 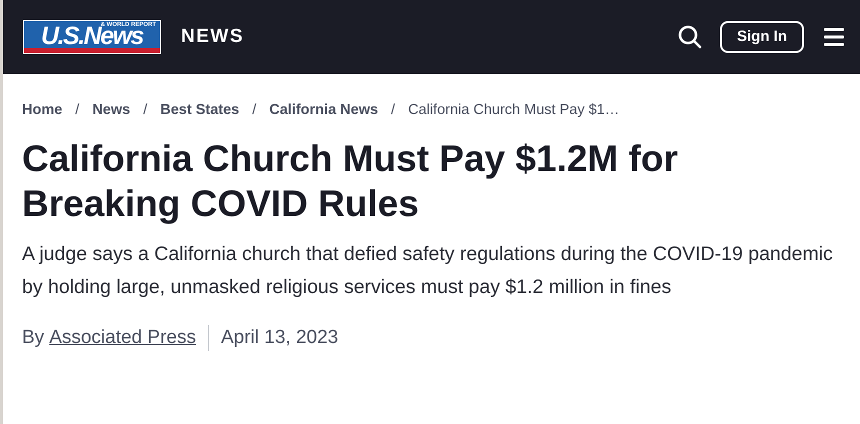 I want to click on publish-date: April 13, 2023, so click(x=279, y=338).